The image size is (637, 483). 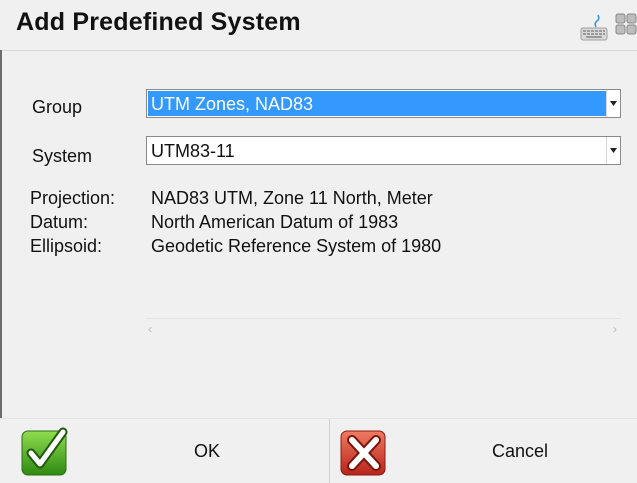 I want to click on system-dropdown: UTM83-11, so click(x=383, y=150).